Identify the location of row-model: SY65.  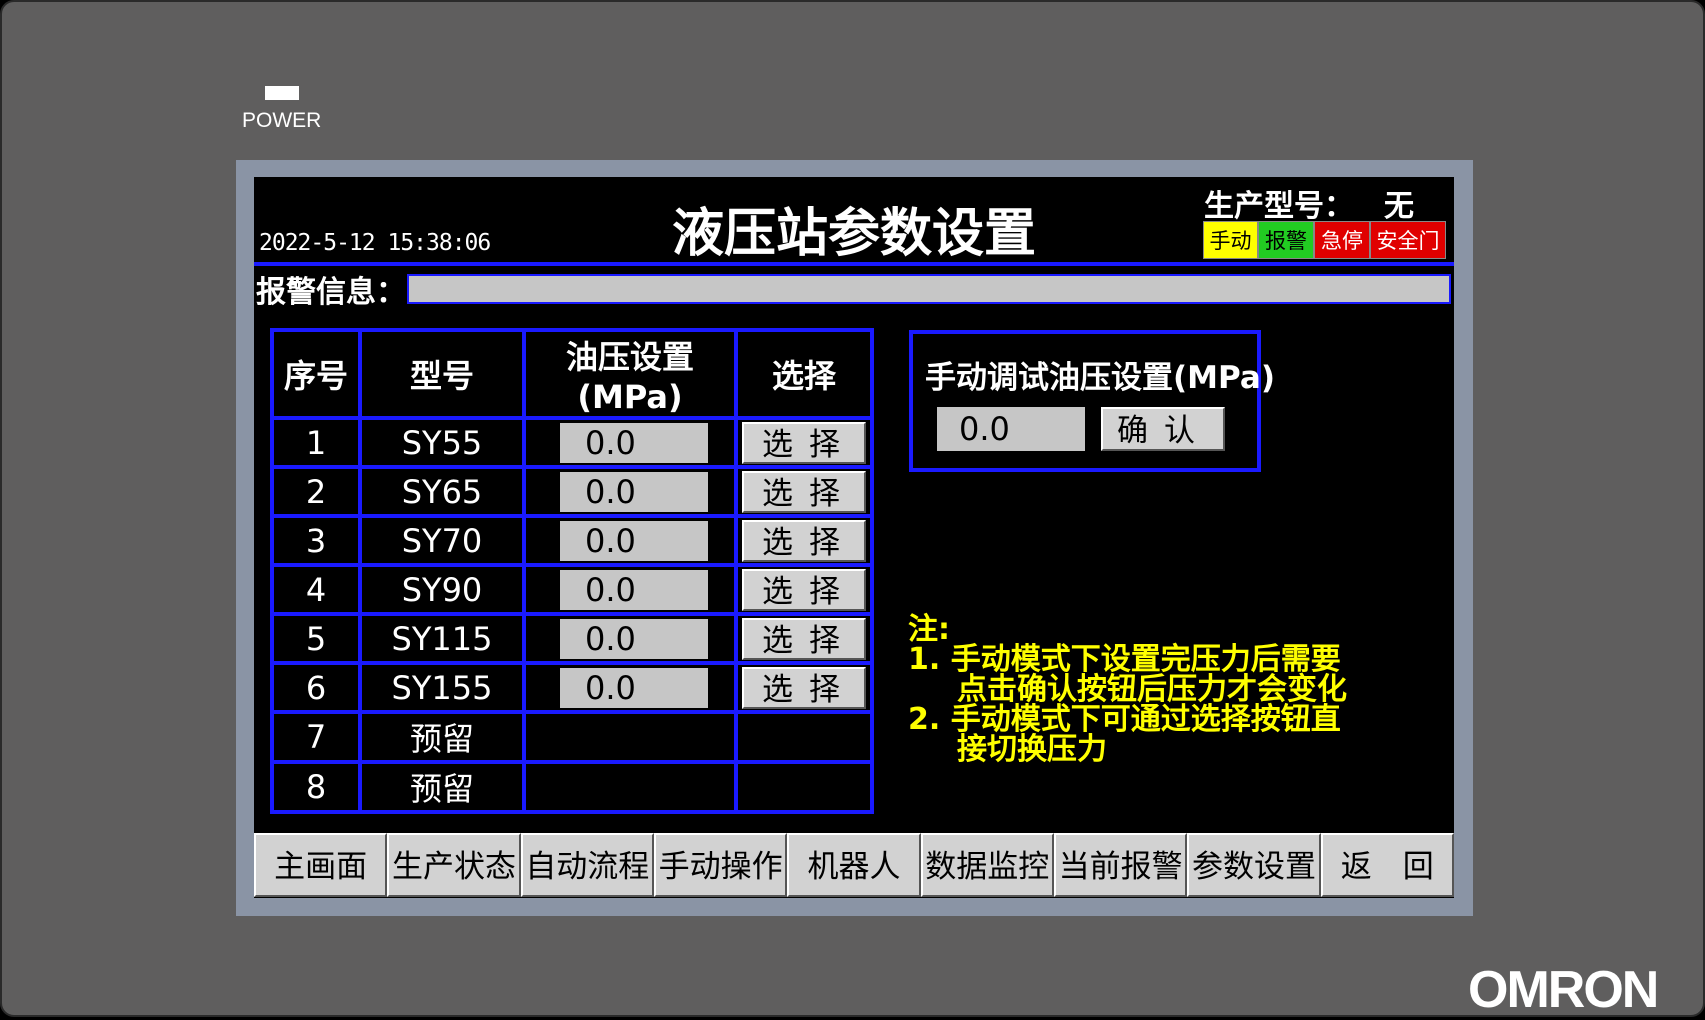
(442, 491).